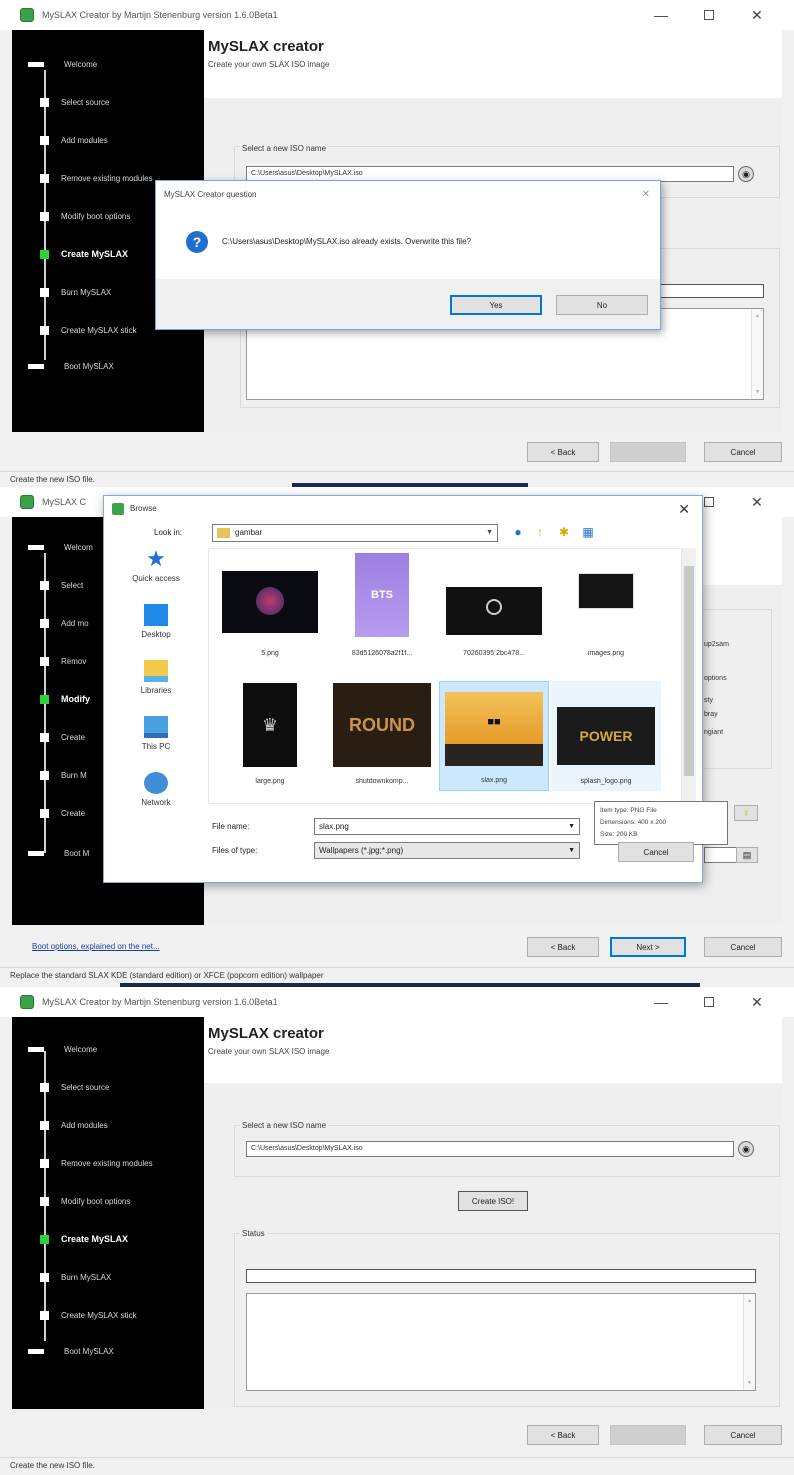 The image size is (794, 1475). What do you see at coordinates (689, 671) in the screenshot?
I see `scroll-thumb` at bounding box center [689, 671].